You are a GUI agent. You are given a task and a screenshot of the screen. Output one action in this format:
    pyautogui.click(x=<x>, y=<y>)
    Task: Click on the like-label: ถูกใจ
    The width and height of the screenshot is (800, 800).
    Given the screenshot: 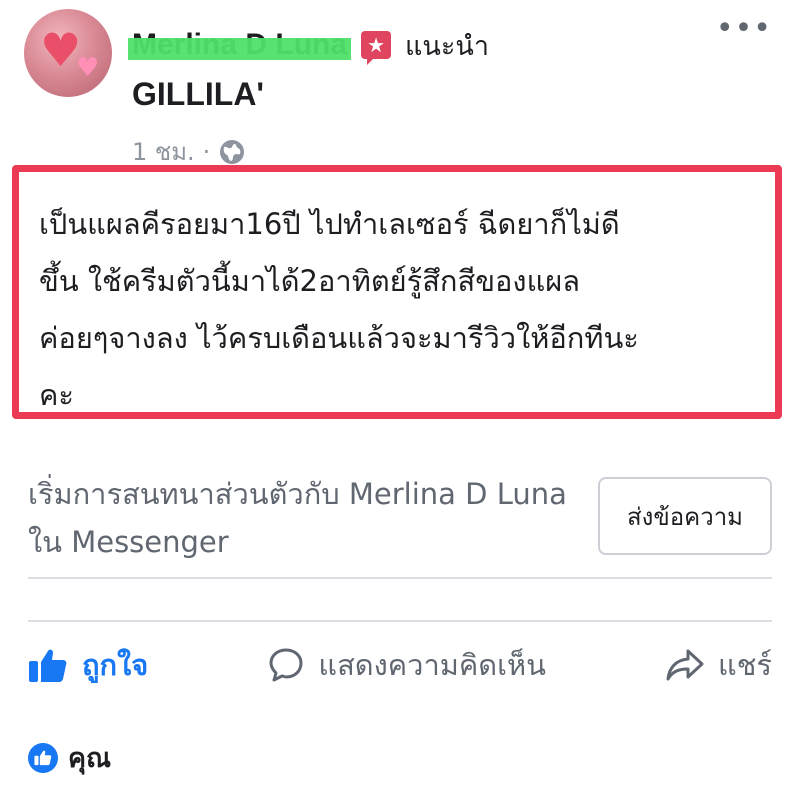 What is the action you would take?
    pyautogui.click(x=115, y=665)
    